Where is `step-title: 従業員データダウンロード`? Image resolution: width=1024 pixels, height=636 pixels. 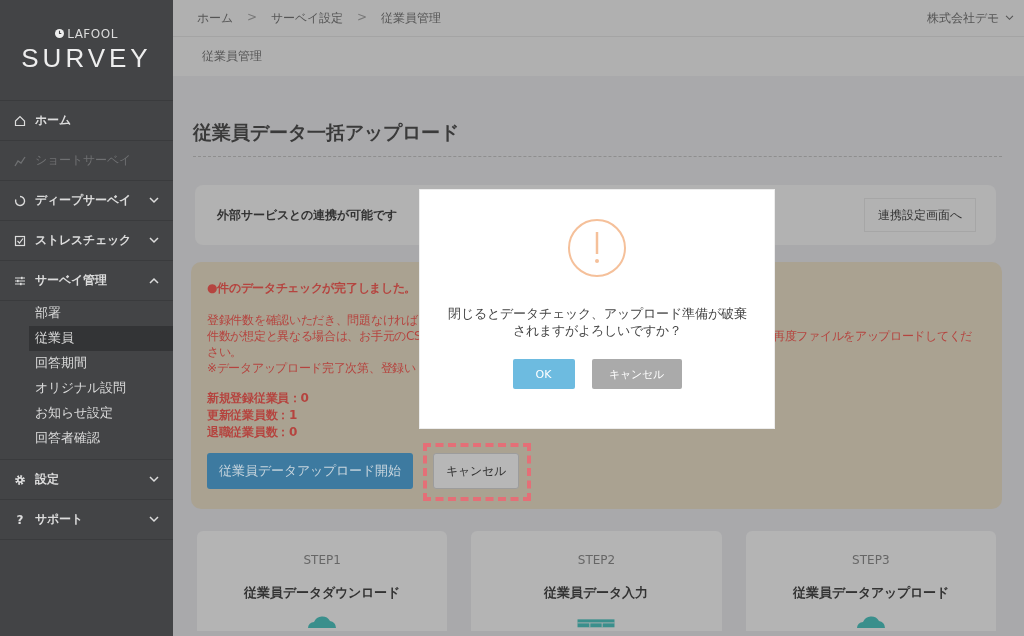
step-title: 従業員データダウンロード is located at coordinates (322, 593).